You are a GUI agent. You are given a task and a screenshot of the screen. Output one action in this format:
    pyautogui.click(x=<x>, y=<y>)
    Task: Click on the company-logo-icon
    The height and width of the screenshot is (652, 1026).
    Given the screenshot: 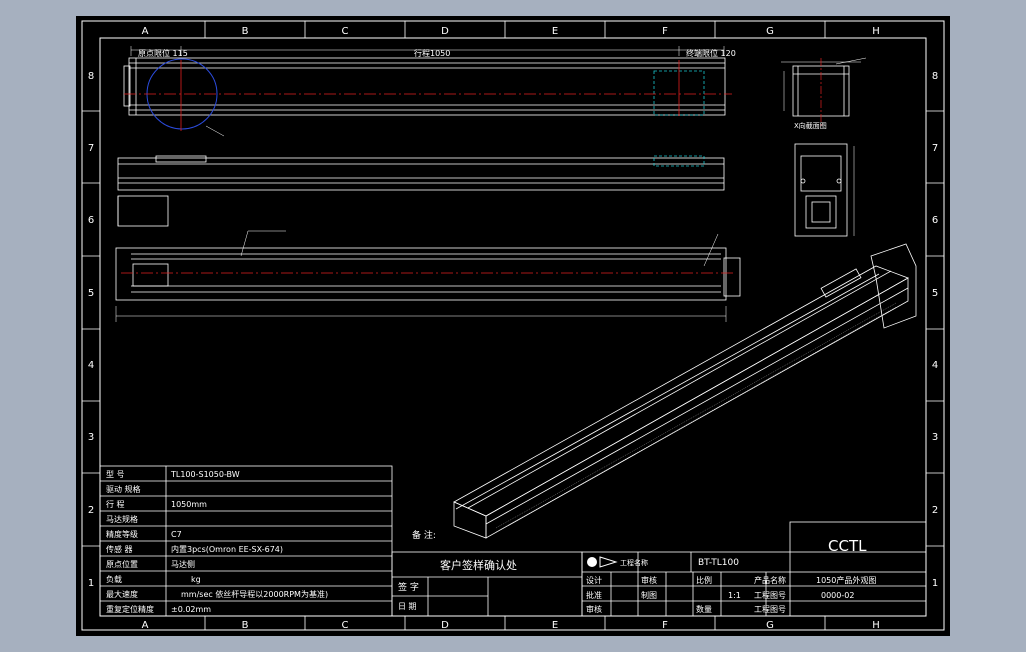 What is the action you would take?
    pyautogui.click(x=592, y=562)
    